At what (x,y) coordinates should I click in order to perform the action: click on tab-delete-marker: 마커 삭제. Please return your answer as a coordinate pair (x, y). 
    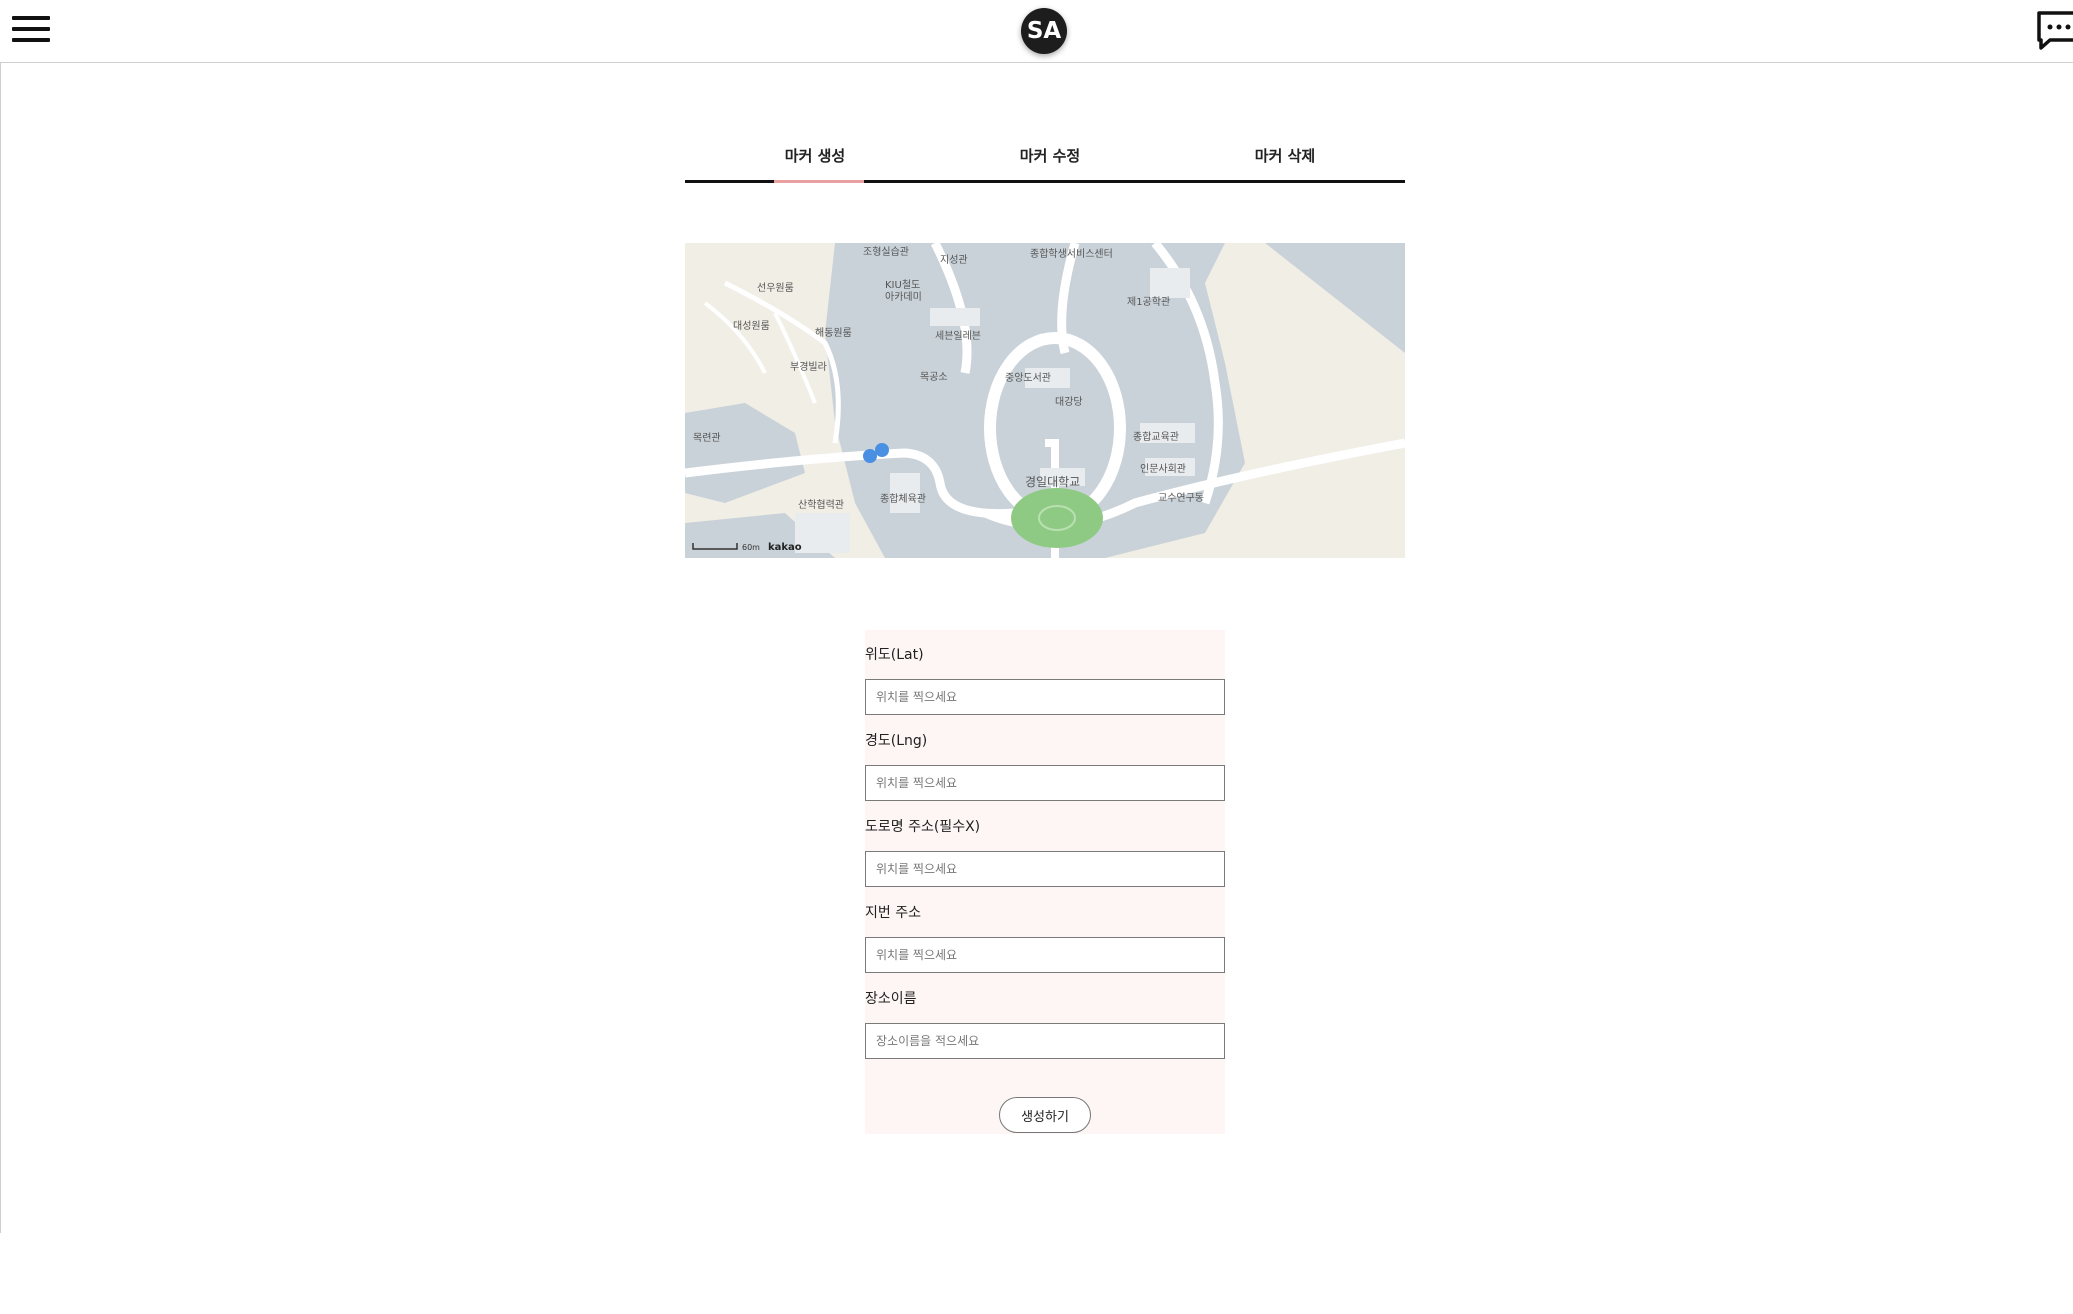
    Looking at the image, I should click on (1285, 155).